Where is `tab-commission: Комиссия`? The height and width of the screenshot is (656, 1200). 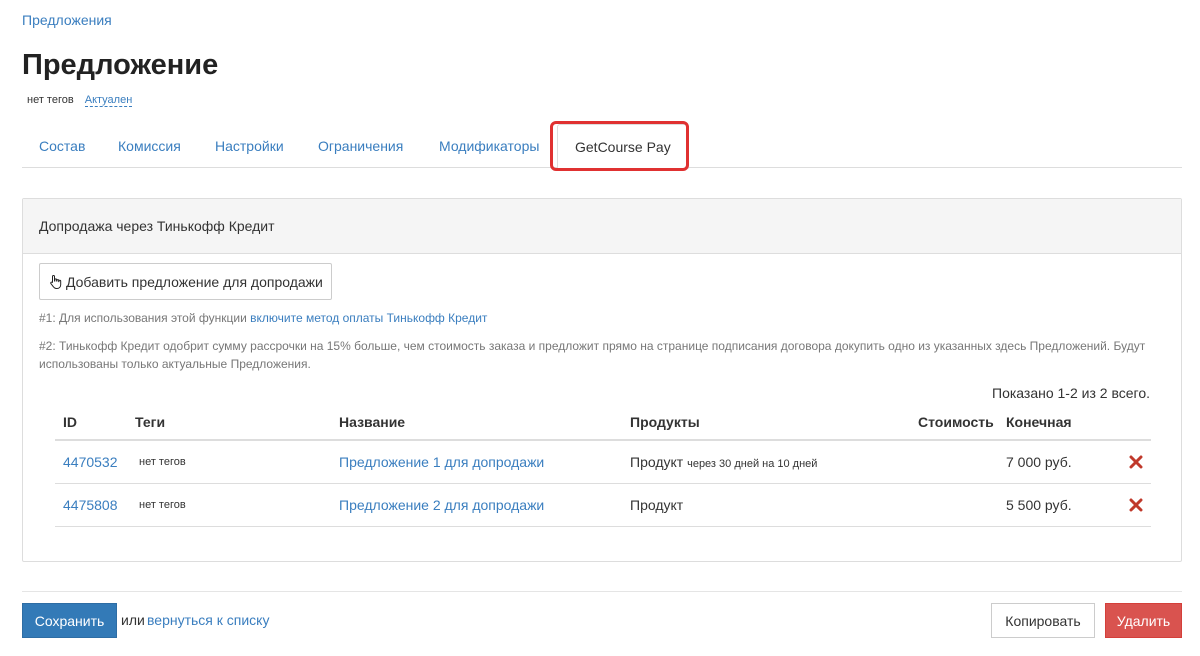
tab-commission: Комиссия is located at coordinates (149, 146).